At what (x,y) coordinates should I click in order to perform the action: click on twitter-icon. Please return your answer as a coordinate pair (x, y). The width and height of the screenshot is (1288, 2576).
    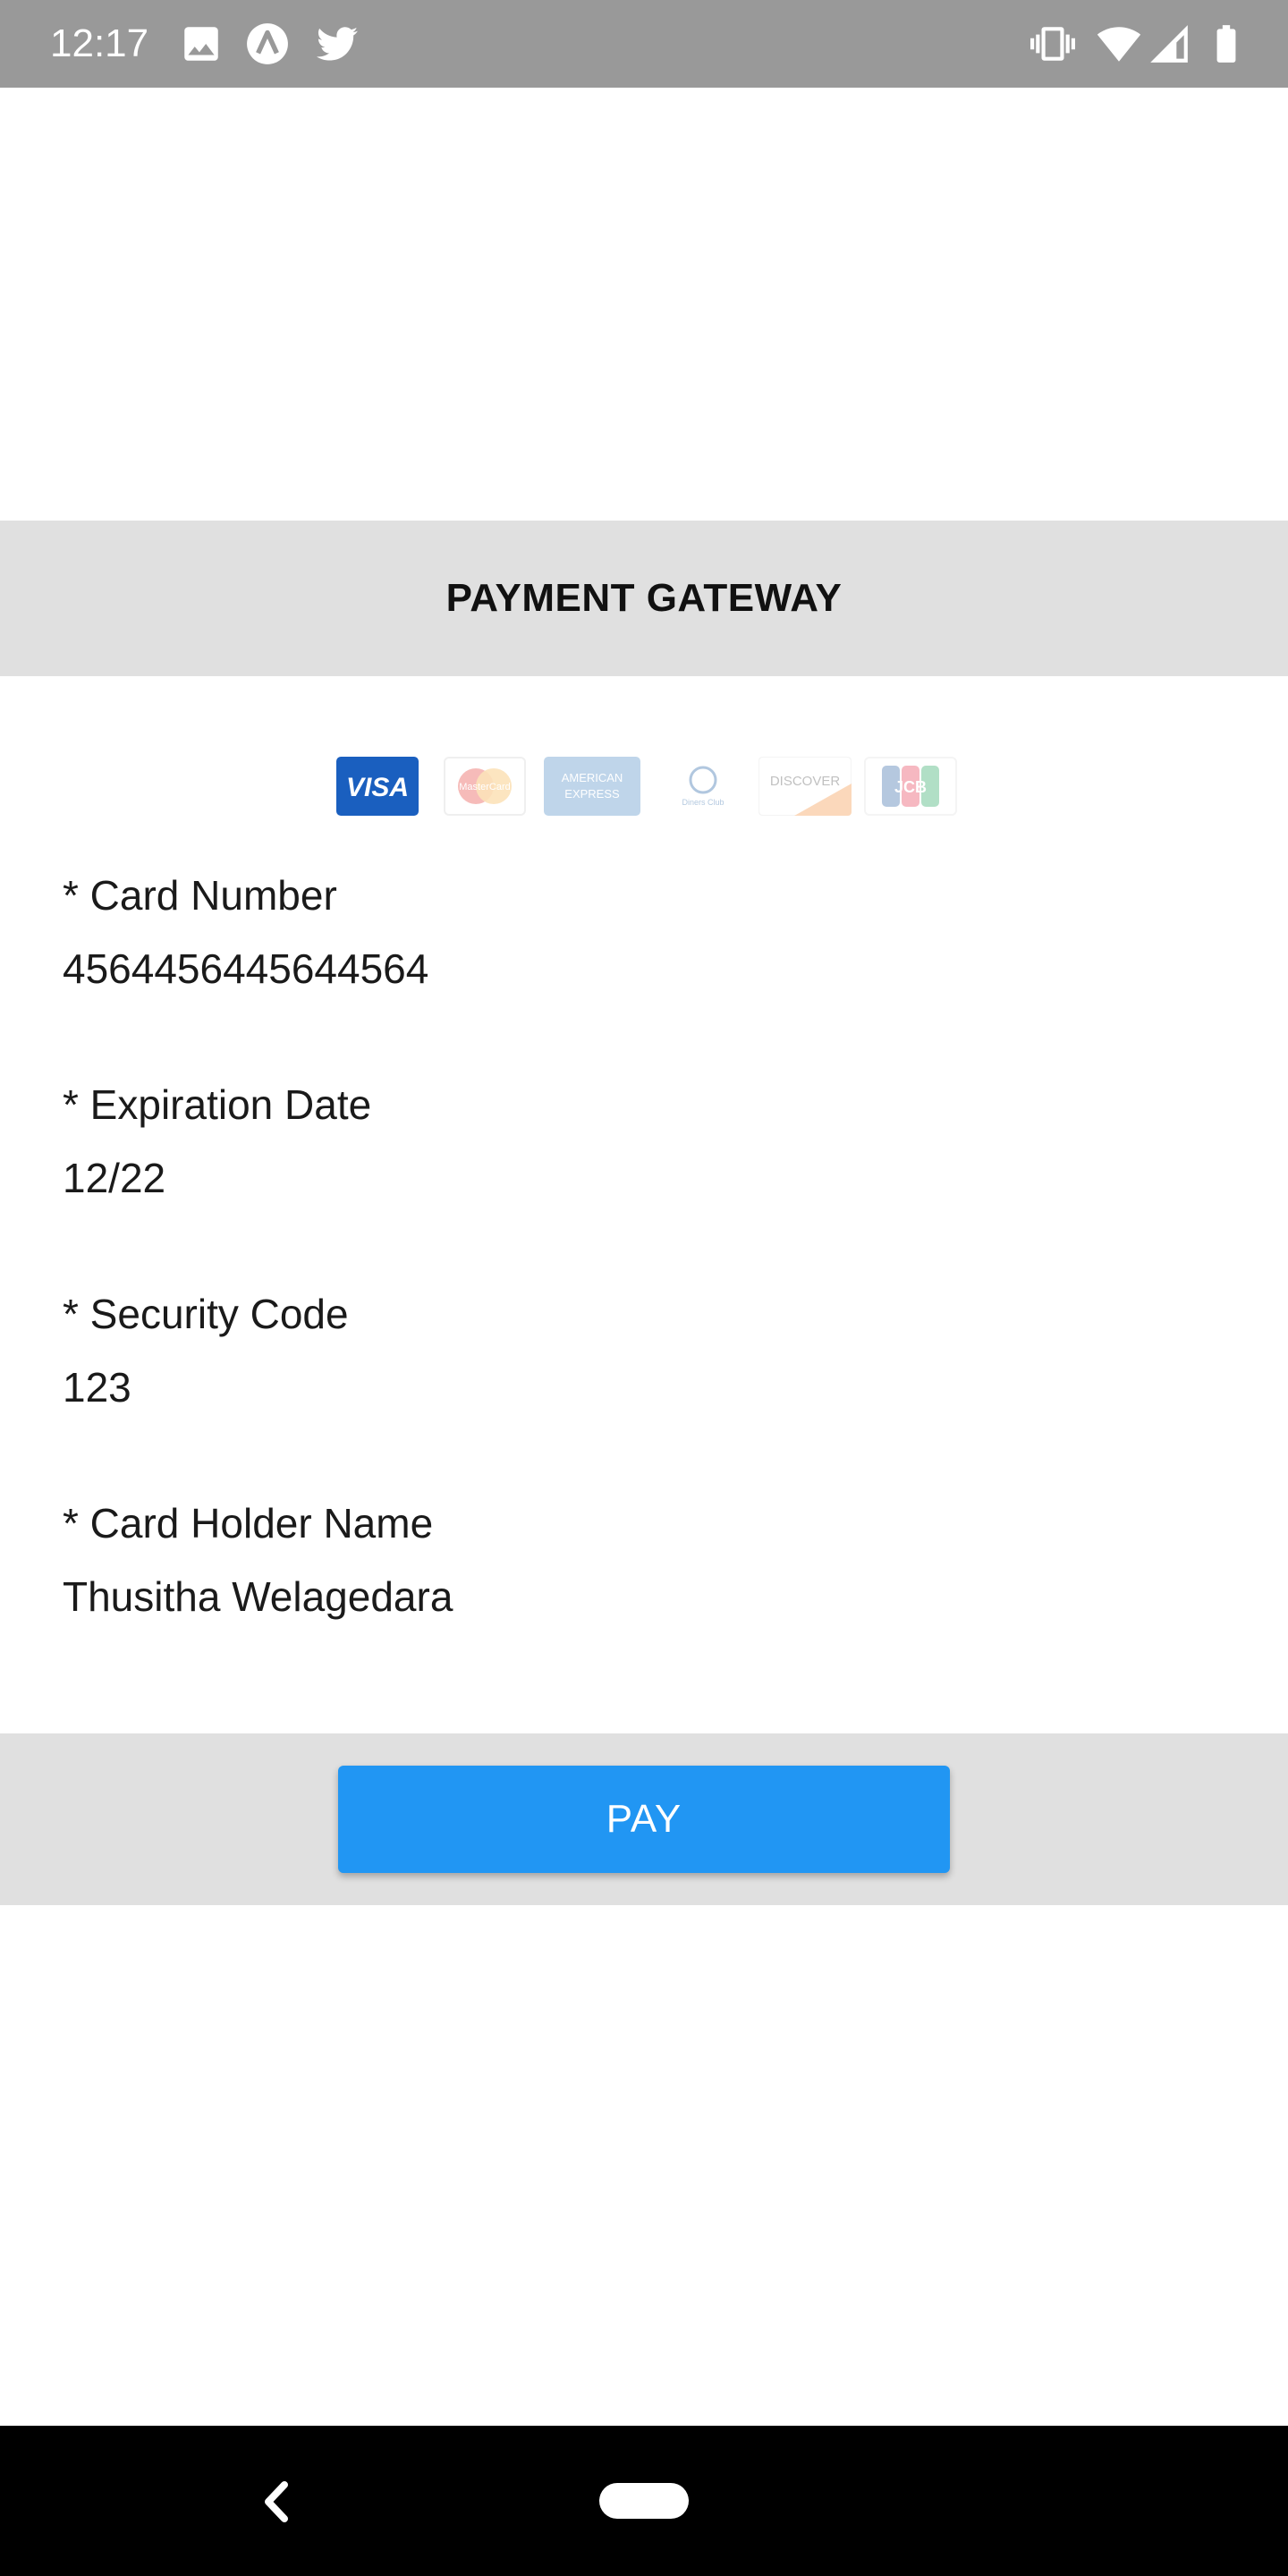
    Looking at the image, I should click on (337, 44).